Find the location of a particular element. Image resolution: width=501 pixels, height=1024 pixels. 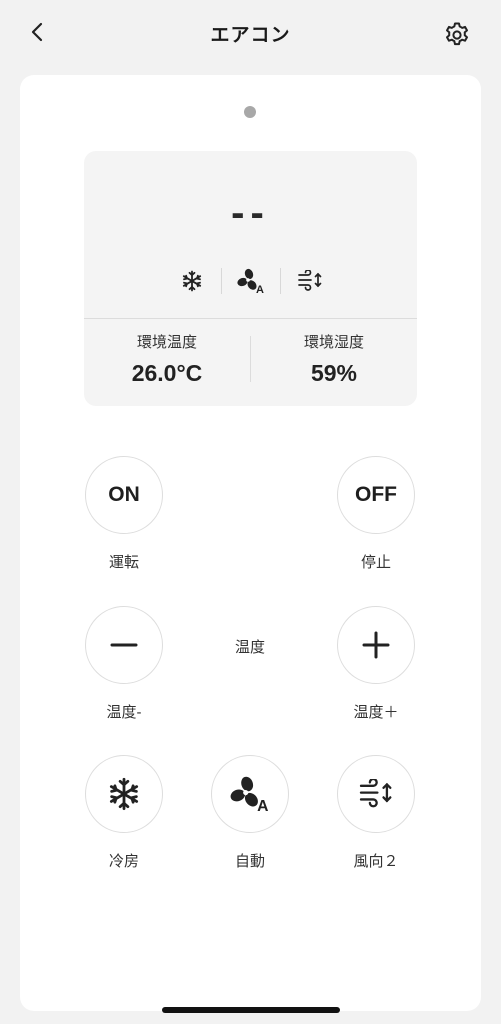

power-off-button: OFF is located at coordinates (376, 495).